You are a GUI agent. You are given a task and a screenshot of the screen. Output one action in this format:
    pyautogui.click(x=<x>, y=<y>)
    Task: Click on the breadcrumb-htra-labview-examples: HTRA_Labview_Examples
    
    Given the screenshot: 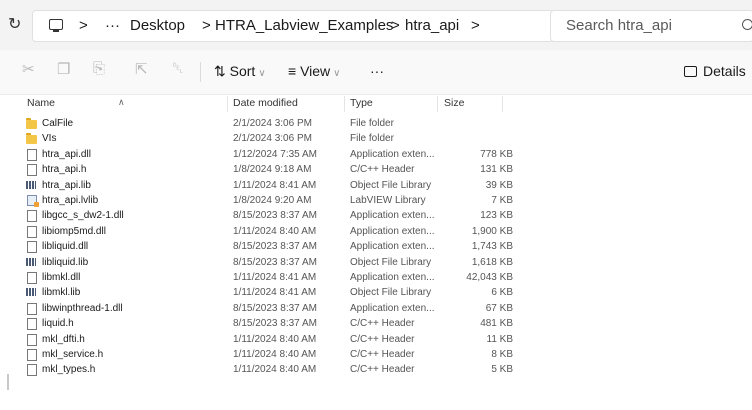 What is the action you would take?
    pyautogui.click(x=304, y=25)
    